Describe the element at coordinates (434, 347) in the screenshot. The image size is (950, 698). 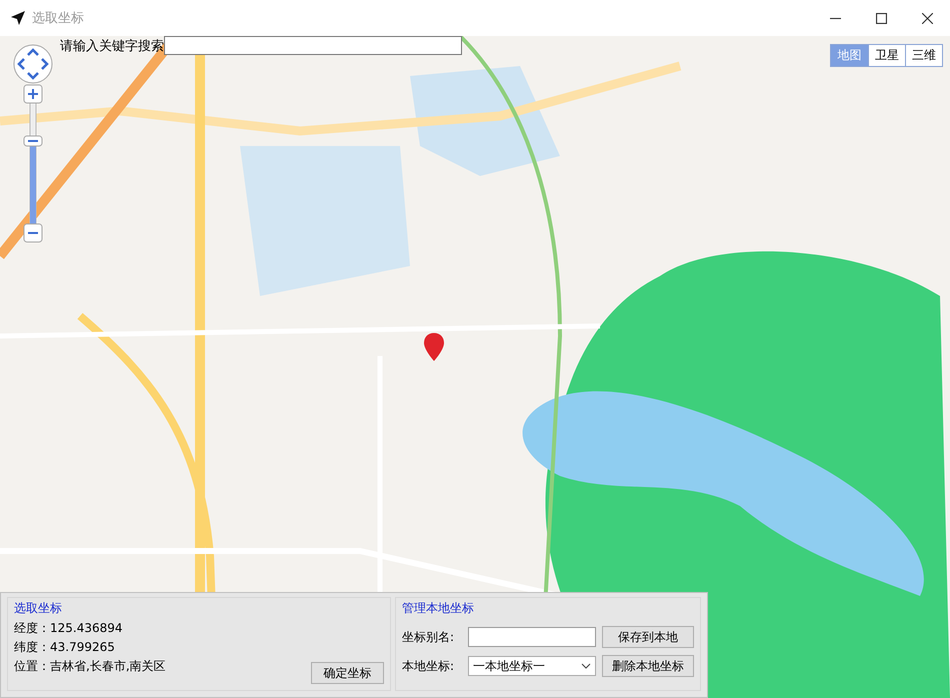
I see `map-pin-icon` at that location.